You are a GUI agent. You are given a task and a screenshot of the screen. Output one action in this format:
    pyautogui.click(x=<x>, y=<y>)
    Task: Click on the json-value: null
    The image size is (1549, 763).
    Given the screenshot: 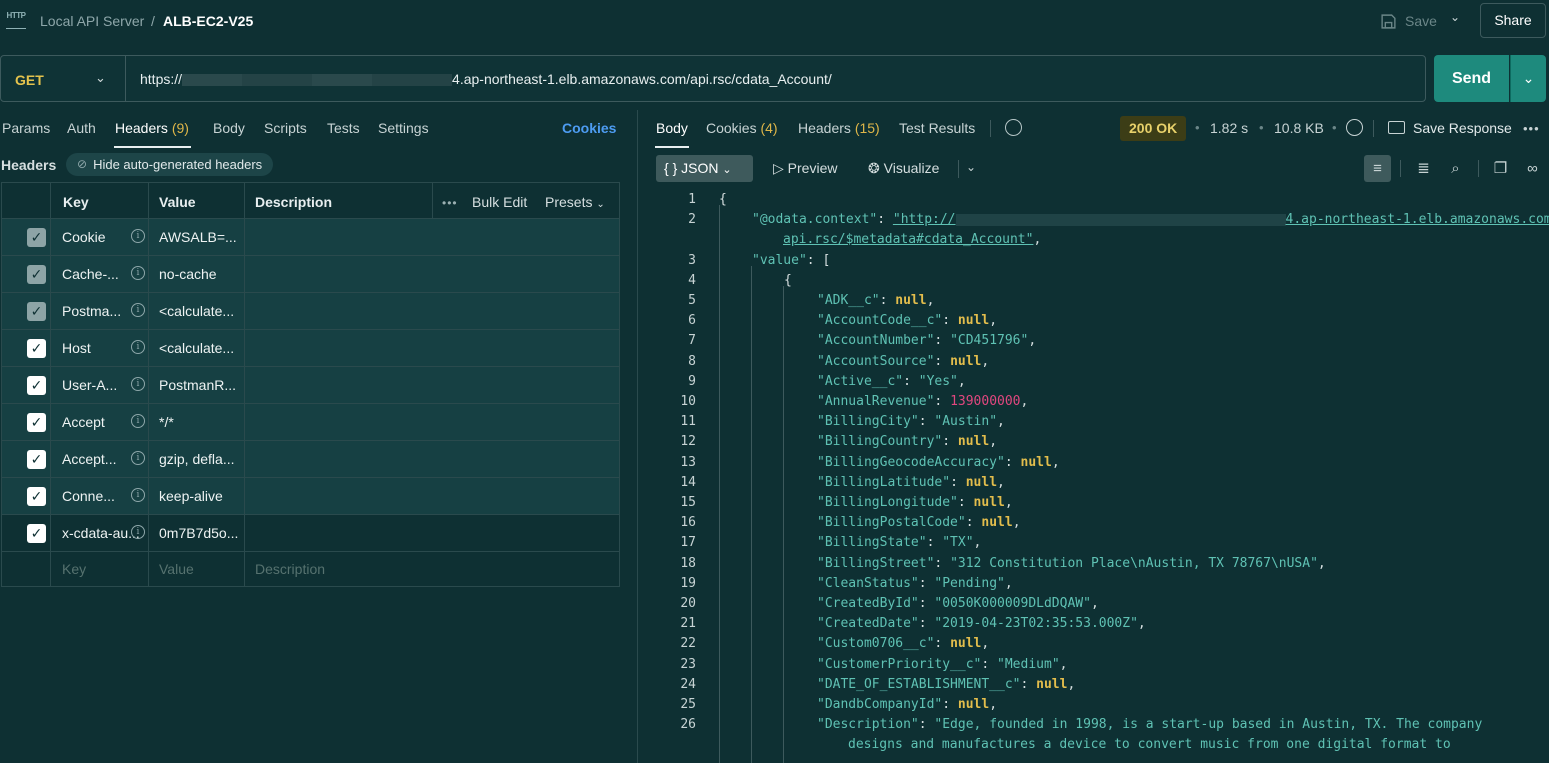 What is the action you would take?
    pyautogui.click(x=973, y=442)
    